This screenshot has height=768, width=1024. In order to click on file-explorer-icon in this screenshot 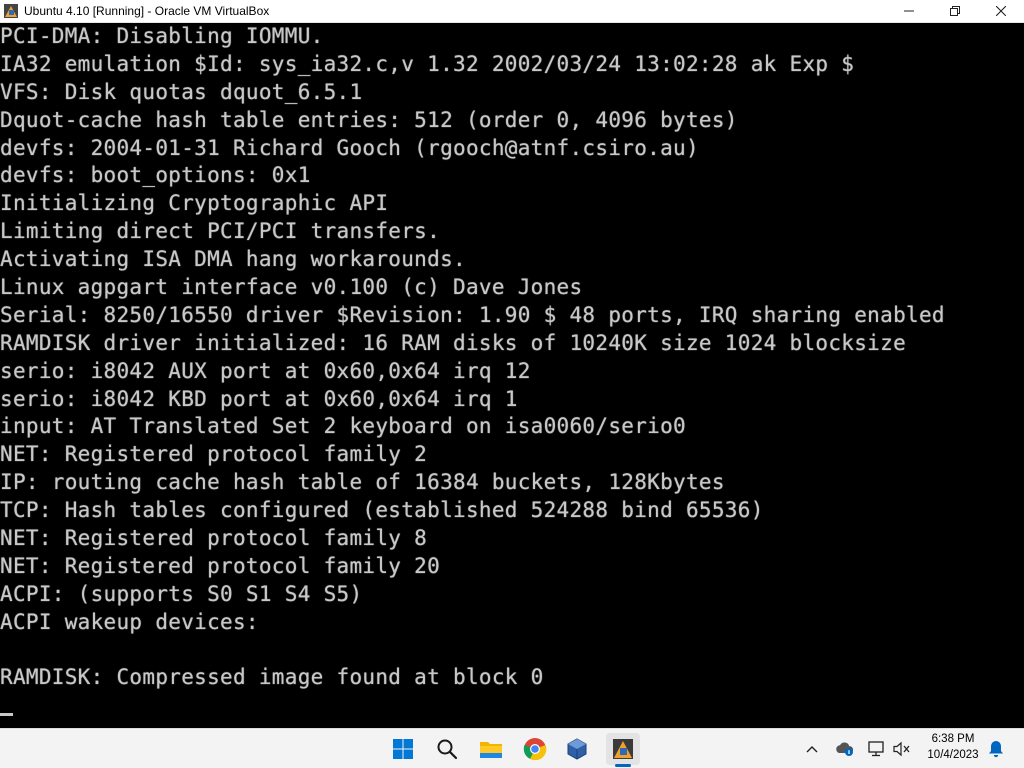, I will do `click(491, 750)`.